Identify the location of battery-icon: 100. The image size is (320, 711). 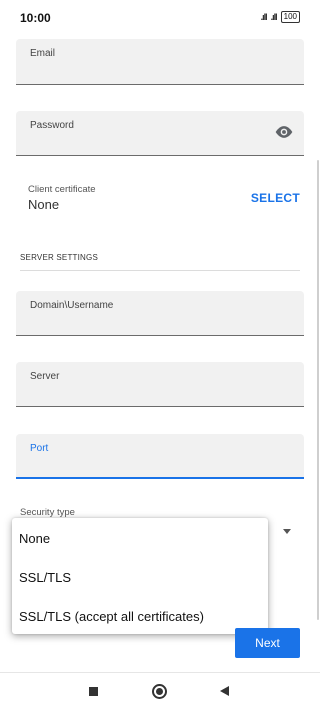
(290, 17).